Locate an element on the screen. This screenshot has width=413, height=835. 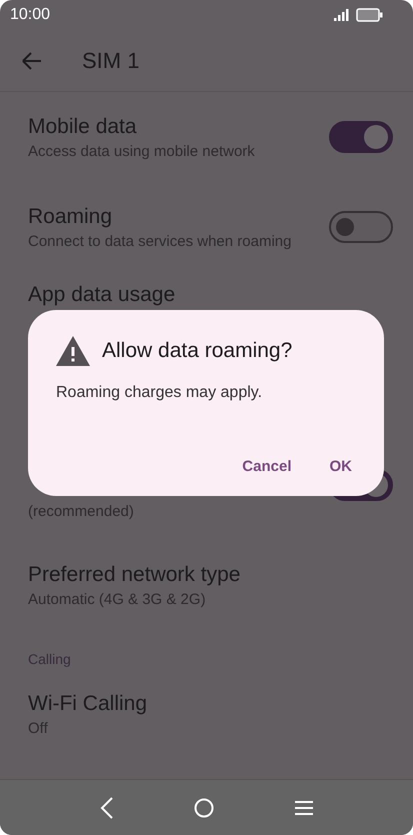
setting-title: Preferred network type is located at coordinates (134, 575).